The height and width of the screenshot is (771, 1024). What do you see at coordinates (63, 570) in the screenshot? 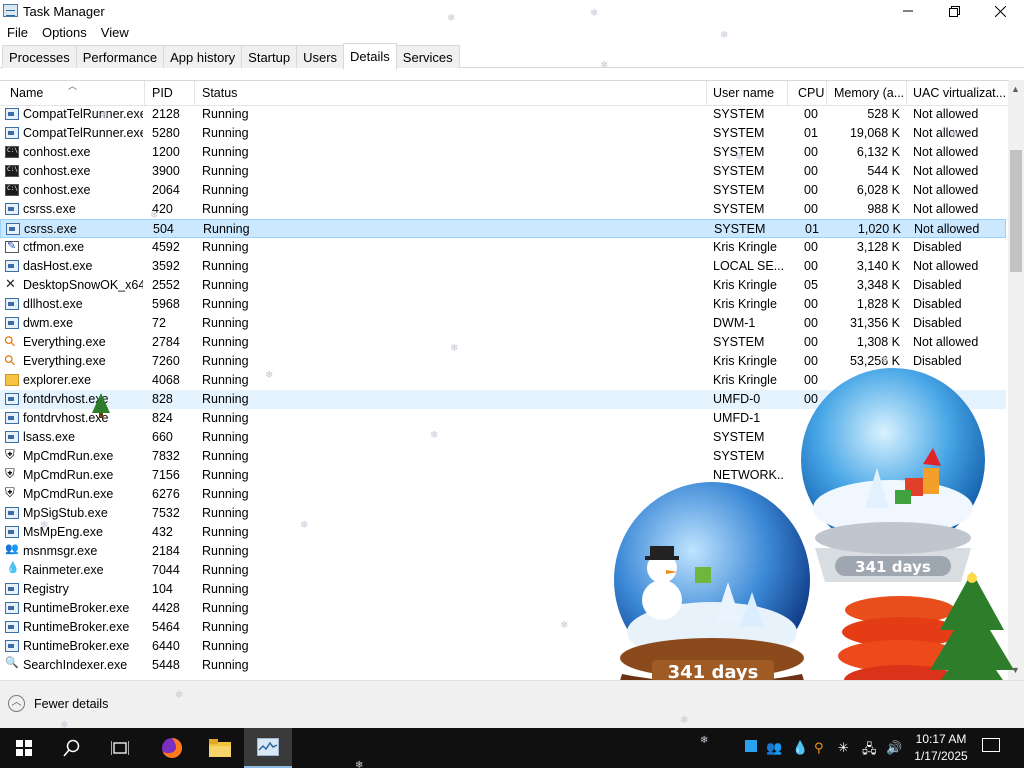
I see `cell-name: Rainmeter.exe` at bounding box center [63, 570].